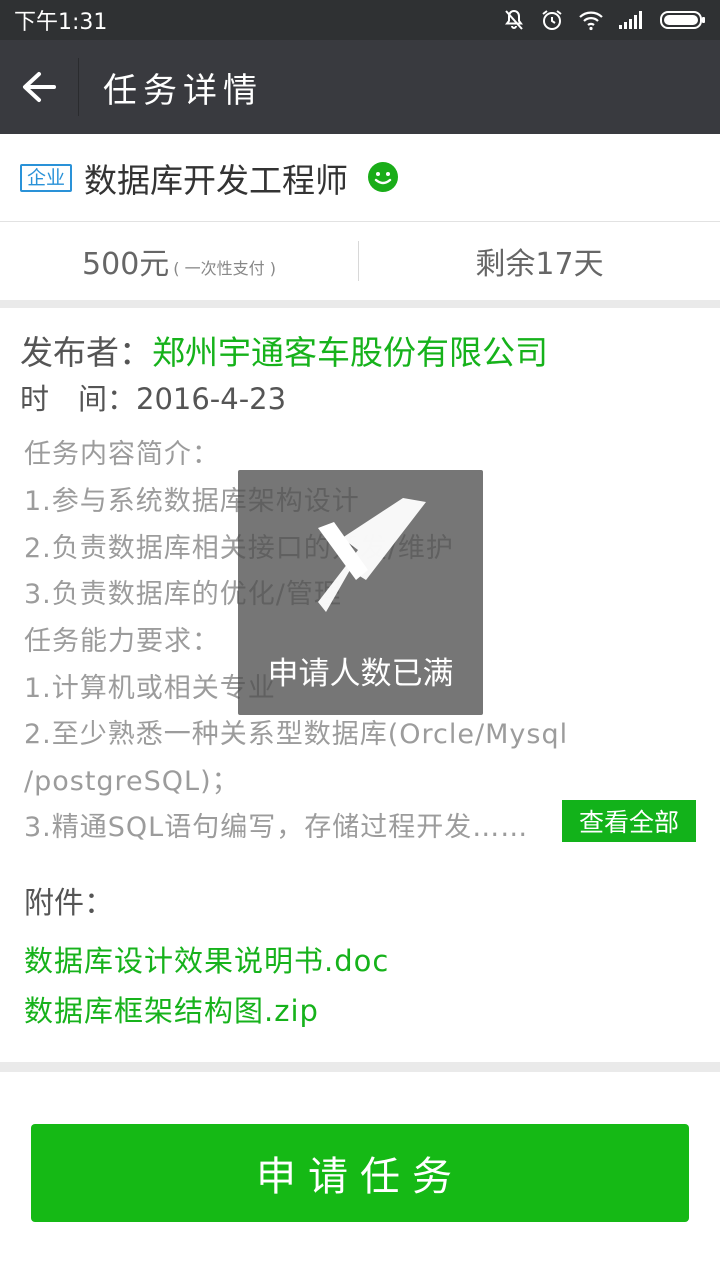  Describe the element at coordinates (122, 454) in the screenshot. I see `description-line: 任务内容简介：` at that location.